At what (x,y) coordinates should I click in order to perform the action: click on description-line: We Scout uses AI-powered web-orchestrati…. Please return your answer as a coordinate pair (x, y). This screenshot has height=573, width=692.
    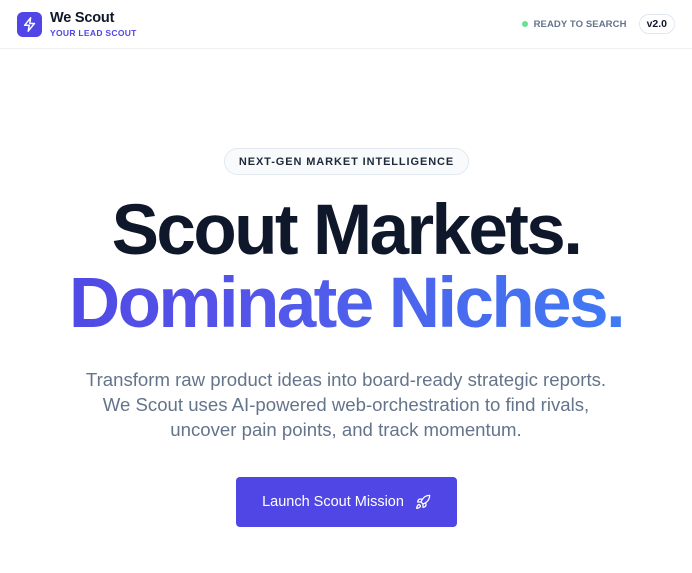
    Looking at the image, I should click on (346, 404).